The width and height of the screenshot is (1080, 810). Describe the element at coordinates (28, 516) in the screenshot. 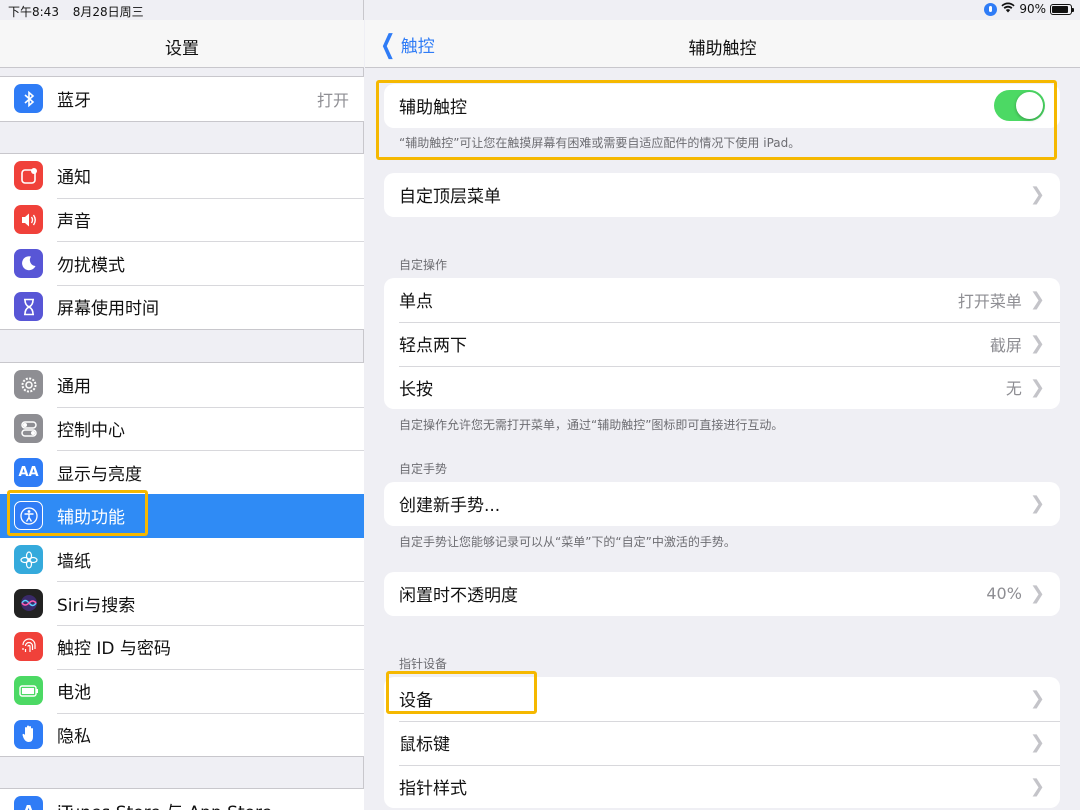

I see `accessibility-icon` at that location.